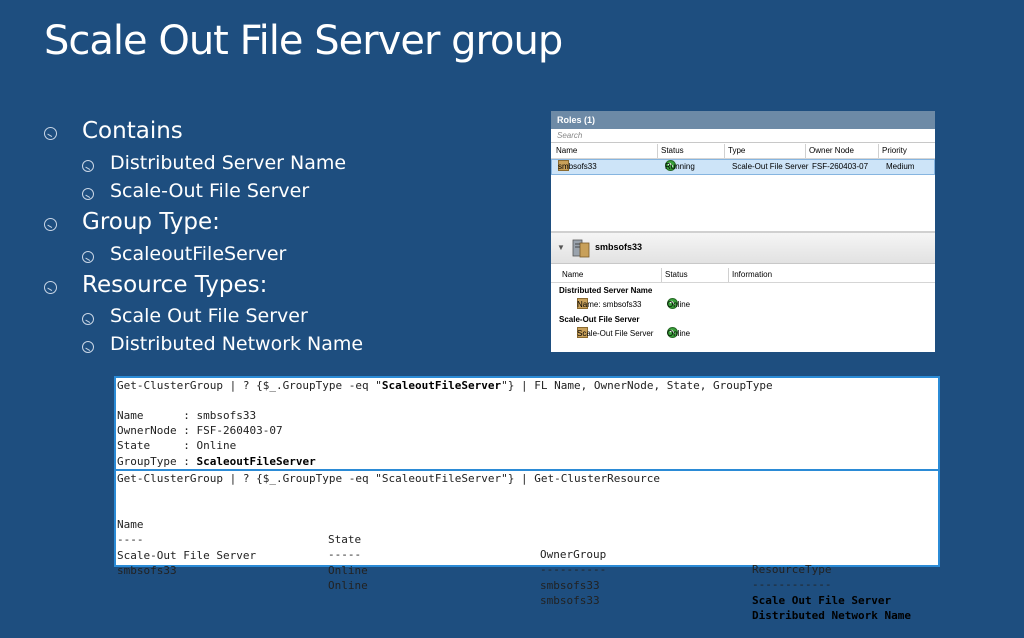  Describe the element at coordinates (348, 585) in the screenshot. I see `cell-state: Online` at that location.